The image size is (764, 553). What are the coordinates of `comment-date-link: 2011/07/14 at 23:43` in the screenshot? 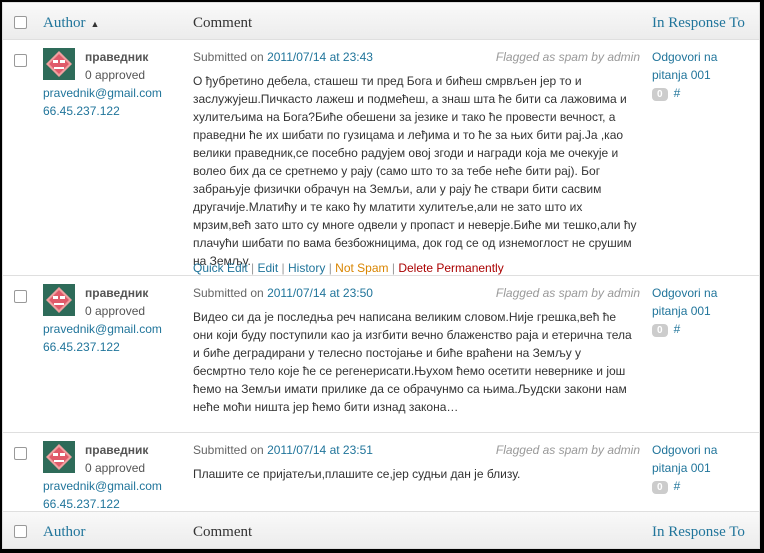 It's located at (320, 57).